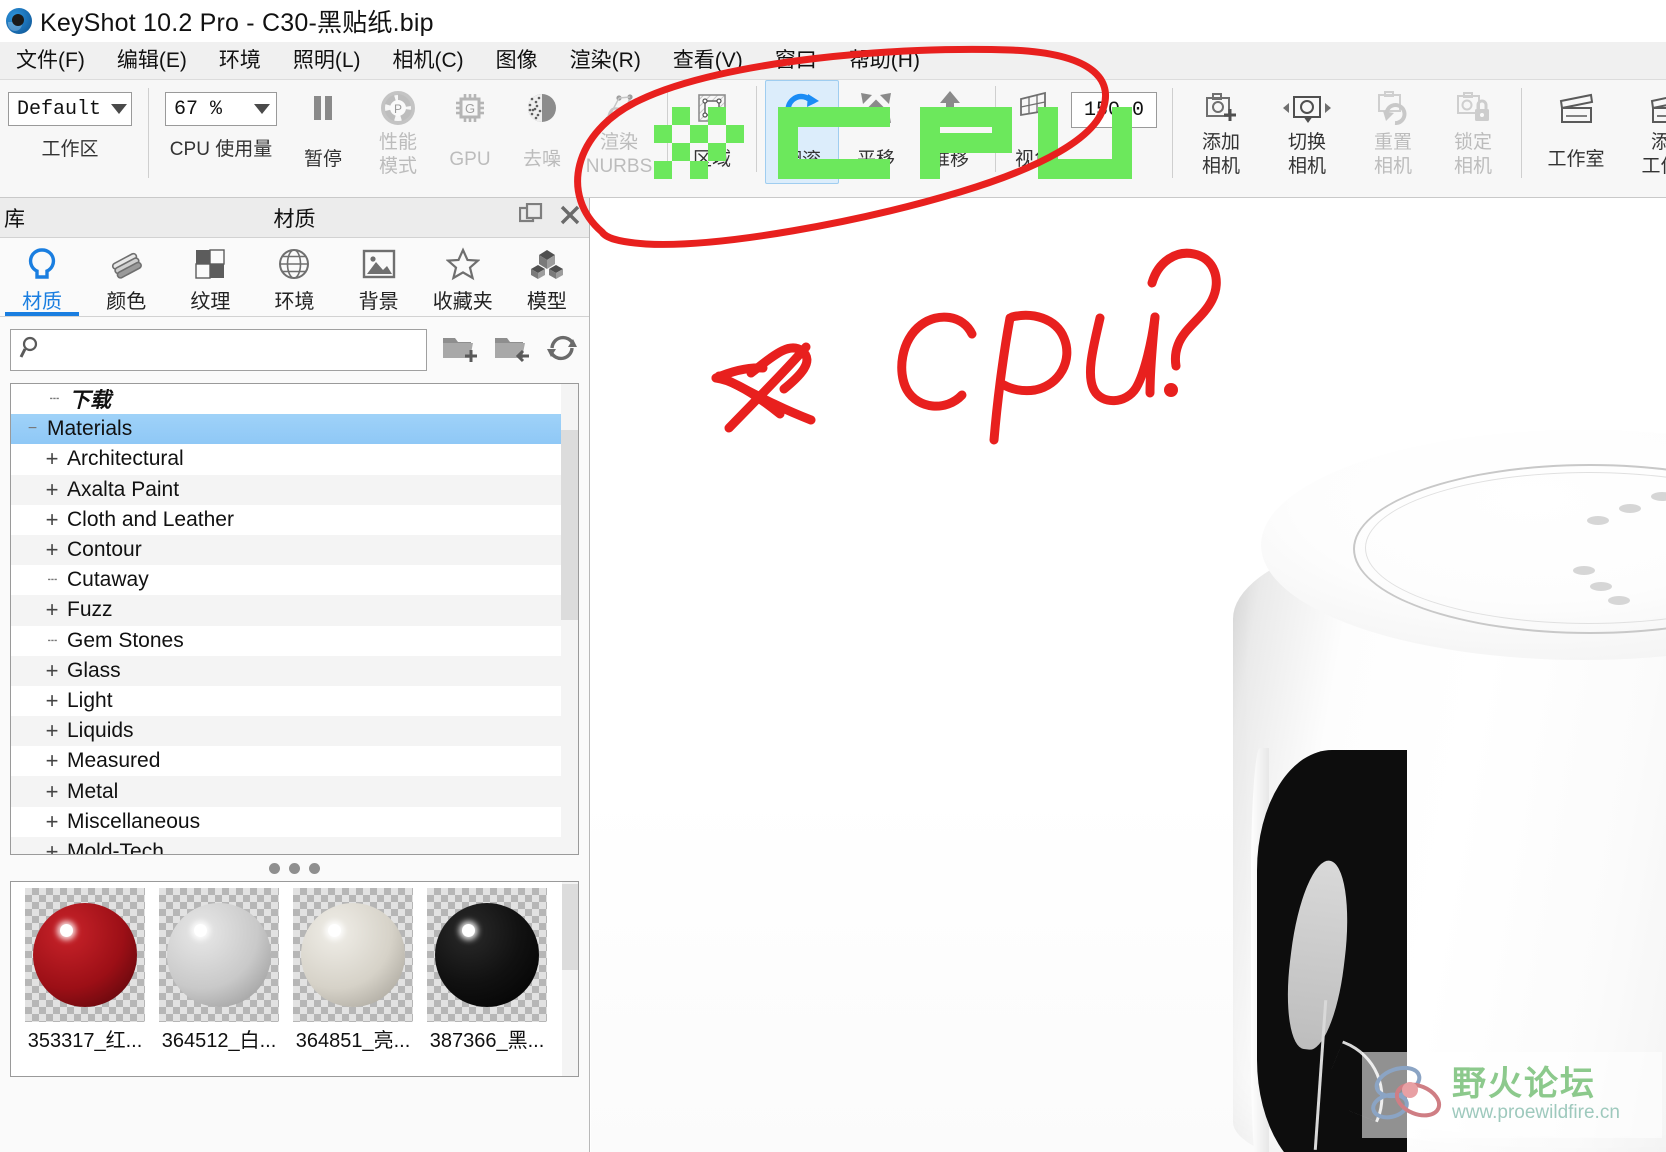  I want to click on tree-item-label: Glass, so click(94, 670).